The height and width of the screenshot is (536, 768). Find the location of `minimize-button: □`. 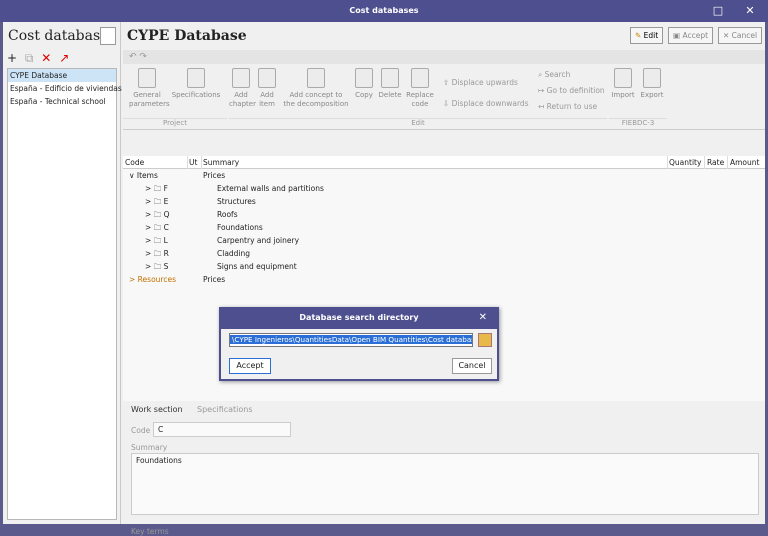

minimize-button: □ is located at coordinates (718, 11).